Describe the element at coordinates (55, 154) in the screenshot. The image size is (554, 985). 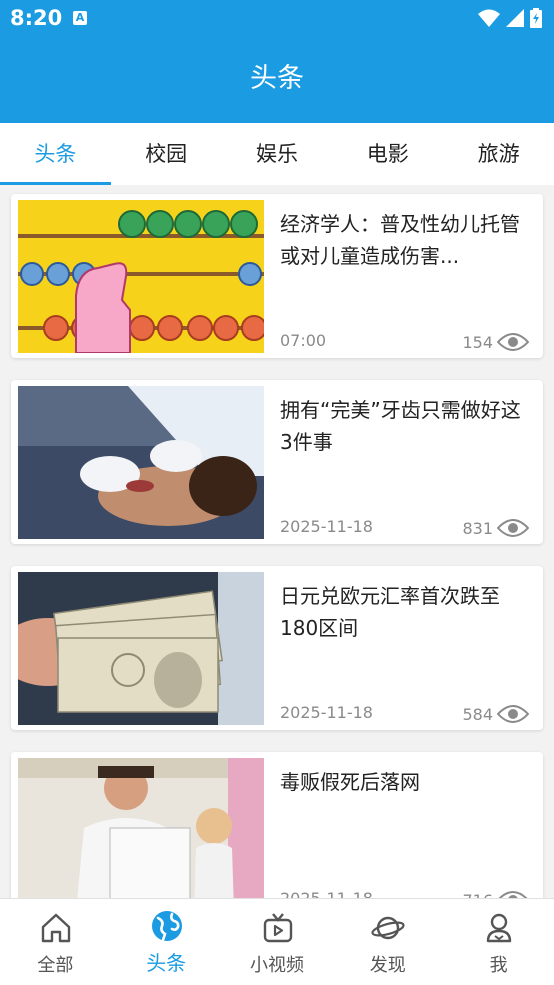
I see `tab-headlines: 头条` at that location.